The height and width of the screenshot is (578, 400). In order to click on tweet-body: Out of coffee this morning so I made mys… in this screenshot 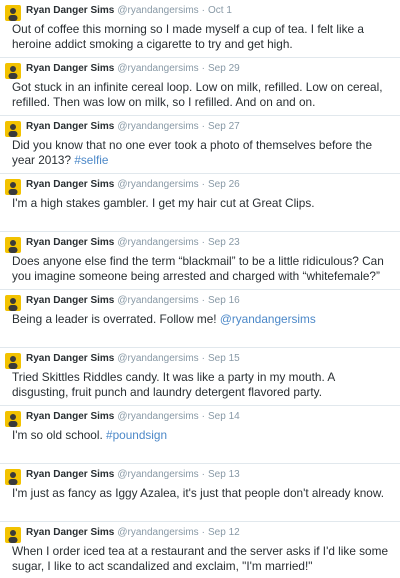, I will do `click(188, 36)`.